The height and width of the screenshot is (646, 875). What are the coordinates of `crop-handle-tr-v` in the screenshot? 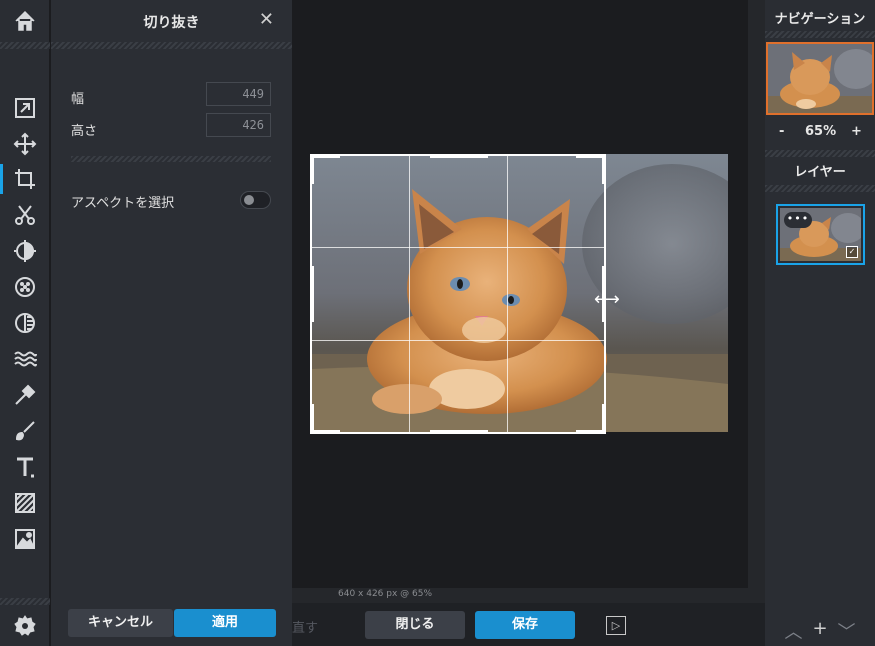 It's located at (604, 169).